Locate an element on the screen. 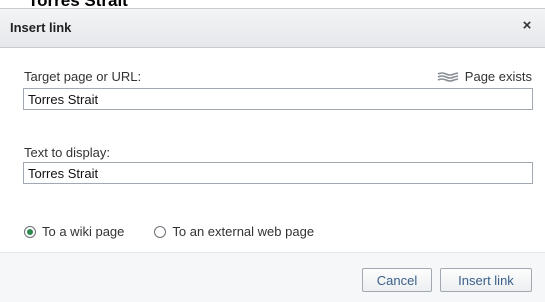 The height and width of the screenshot is (302, 545). external-page-label: To an external web page is located at coordinates (243, 231).